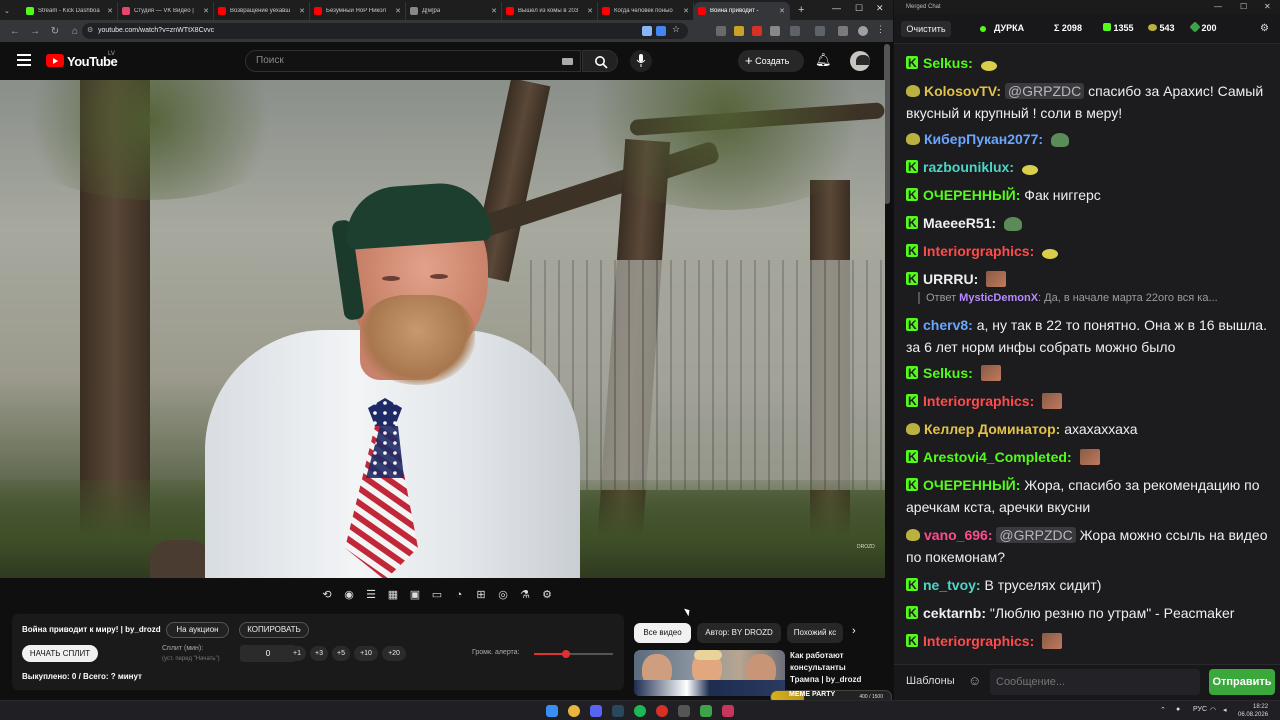 The image size is (1280, 720). I want to click on browser-tab: Студия — VK Видео | ✕, so click(166, 11).